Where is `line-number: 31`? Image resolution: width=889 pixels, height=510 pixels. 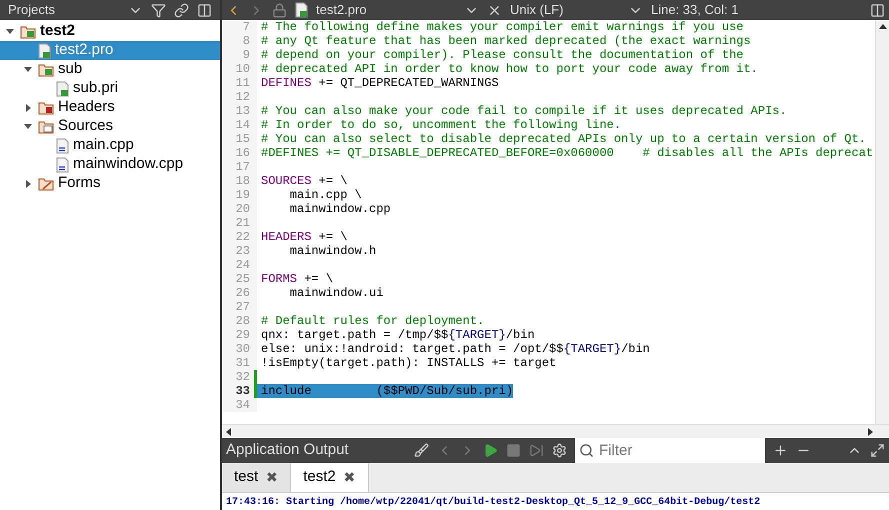
line-number: 31 is located at coordinates (238, 363).